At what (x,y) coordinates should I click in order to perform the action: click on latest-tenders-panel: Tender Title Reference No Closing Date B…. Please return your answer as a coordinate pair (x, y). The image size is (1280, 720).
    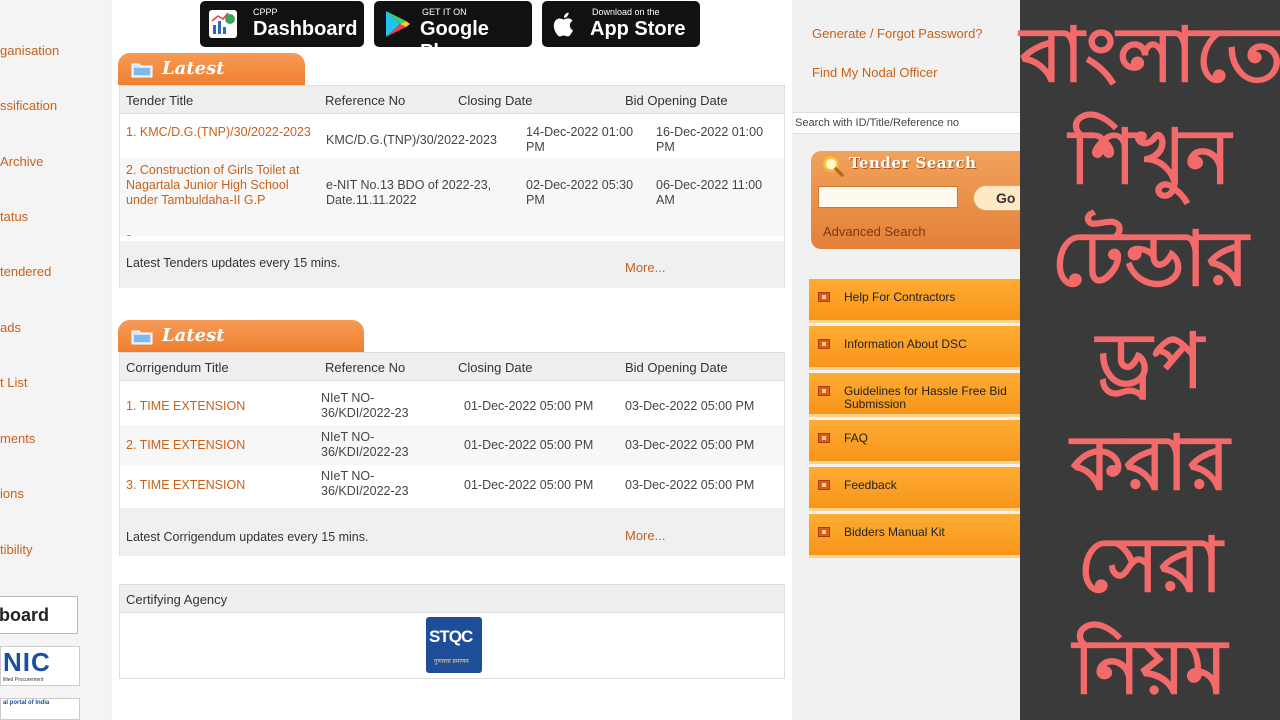
    Looking at the image, I should click on (452, 186).